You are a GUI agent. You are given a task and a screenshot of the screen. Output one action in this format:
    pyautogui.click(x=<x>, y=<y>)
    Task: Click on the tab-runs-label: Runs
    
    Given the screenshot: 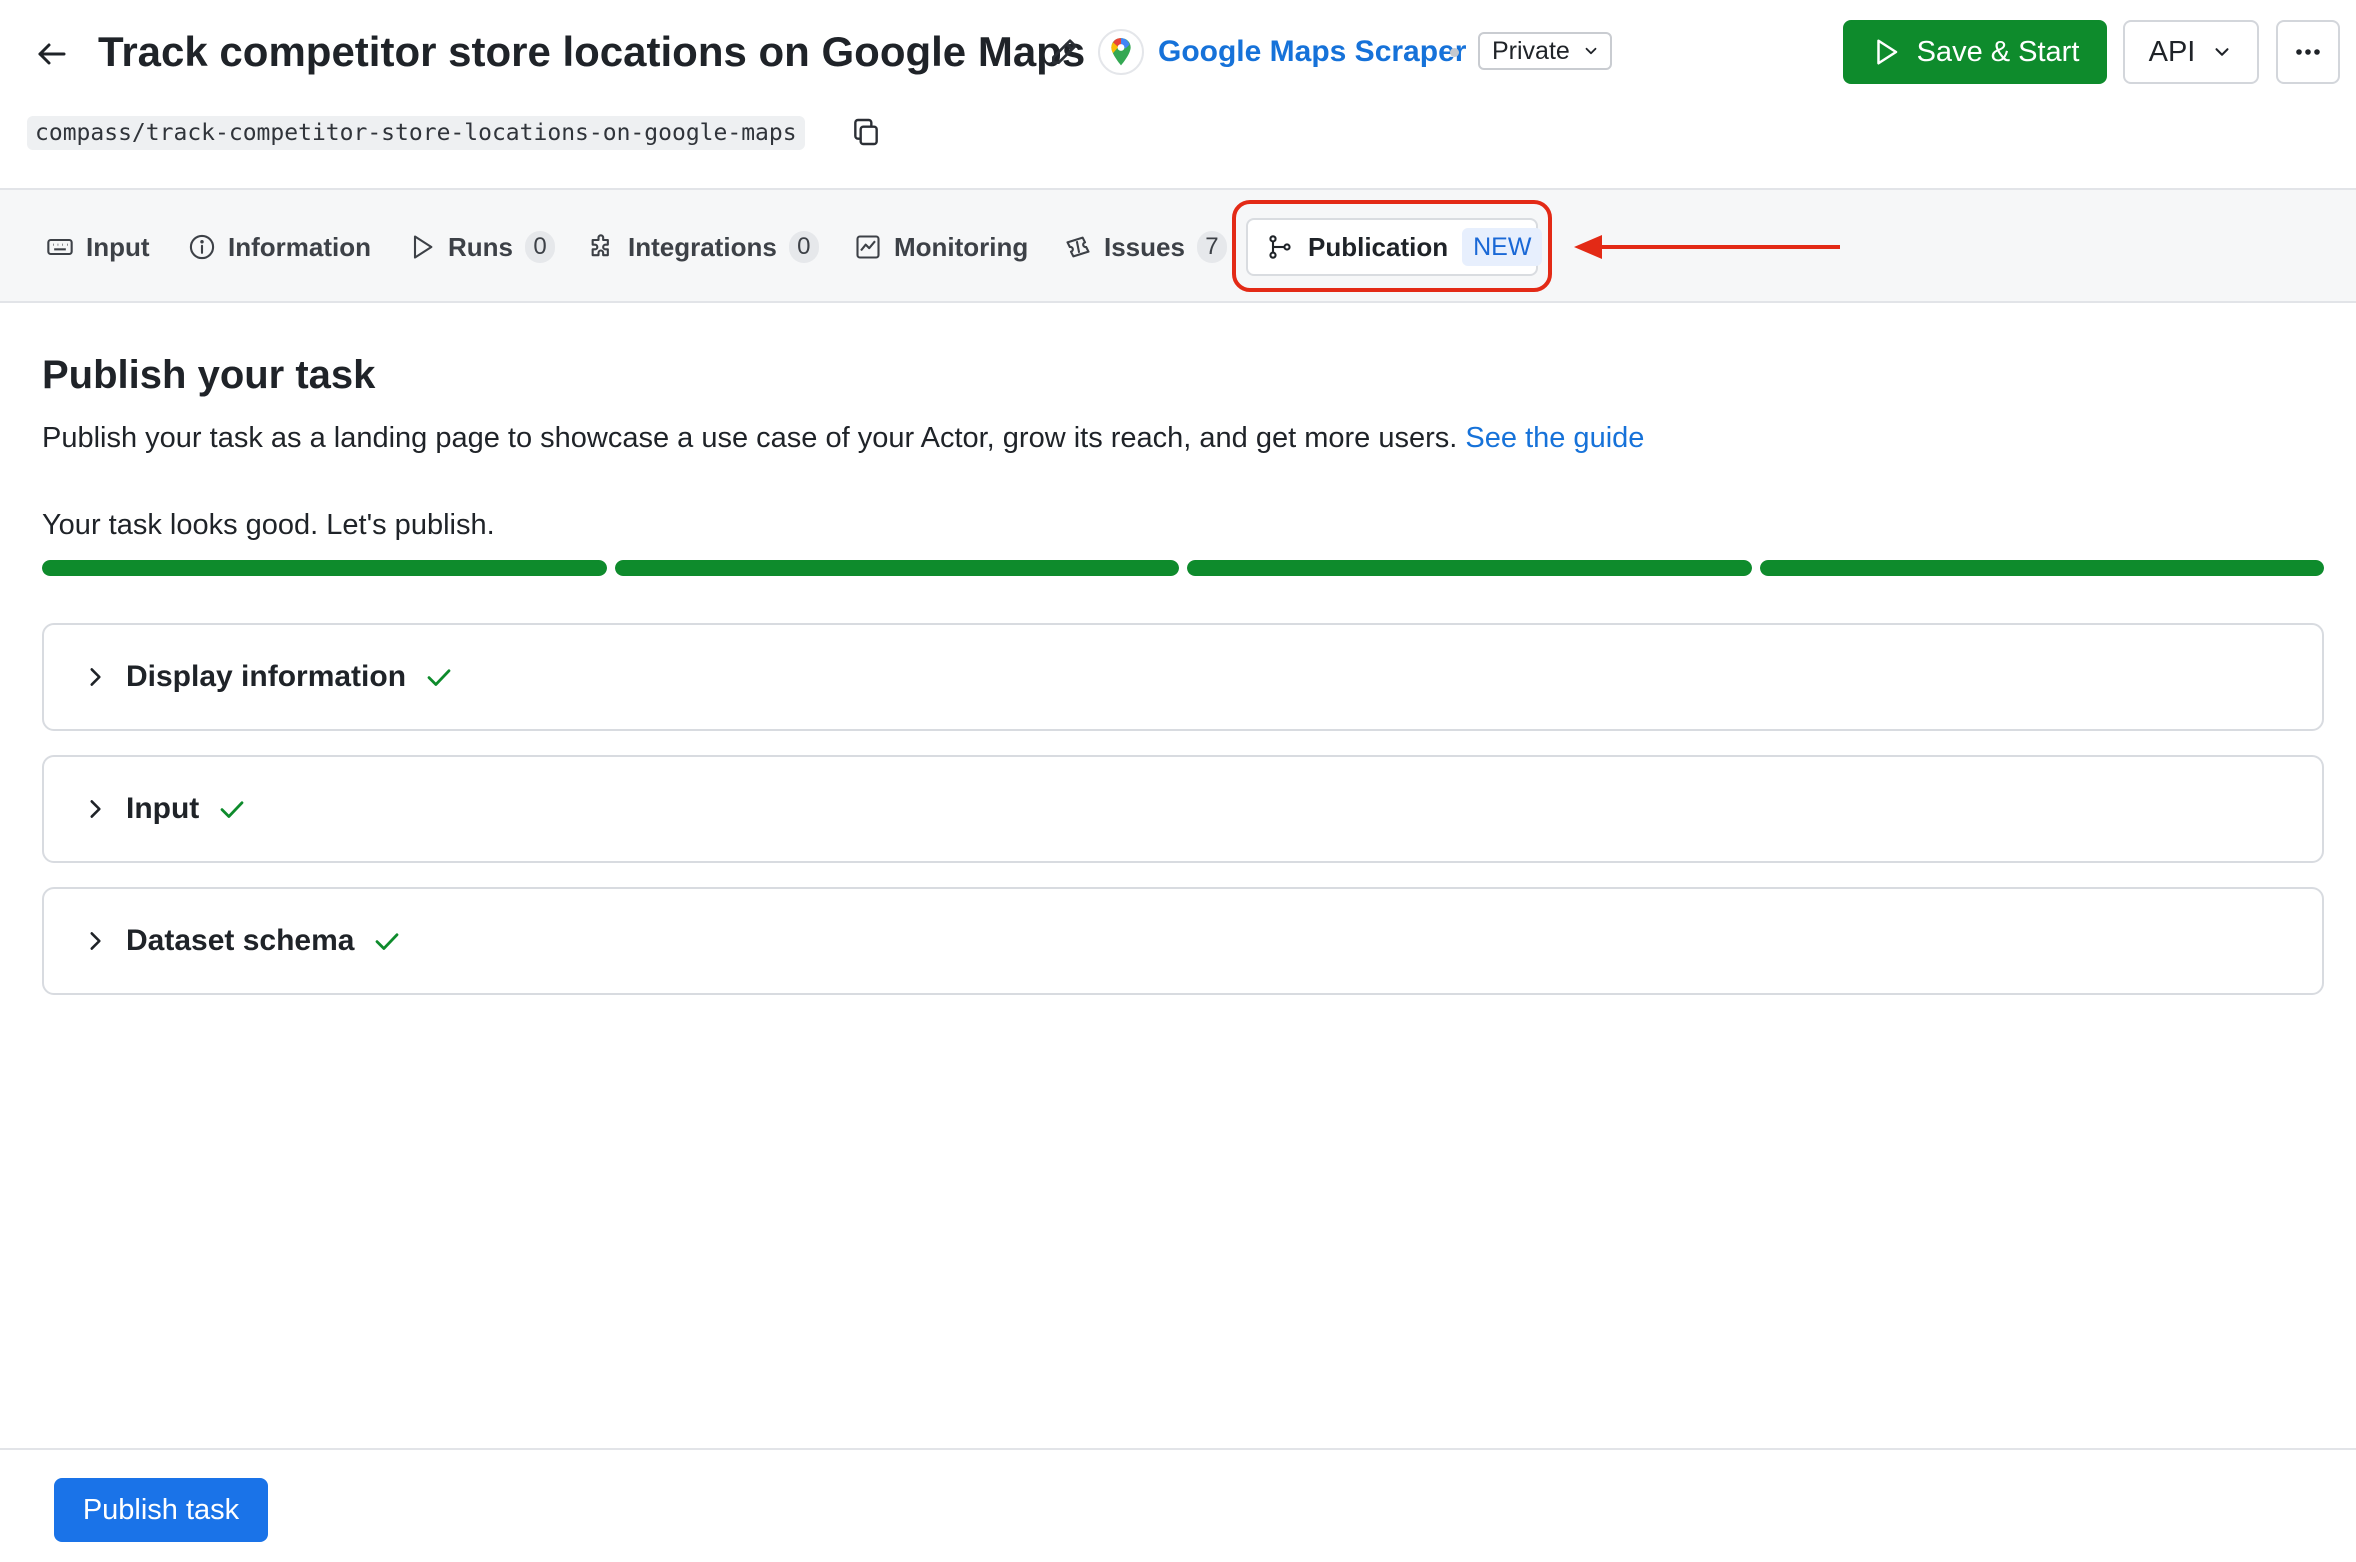 What is the action you would take?
    pyautogui.click(x=480, y=246)
    